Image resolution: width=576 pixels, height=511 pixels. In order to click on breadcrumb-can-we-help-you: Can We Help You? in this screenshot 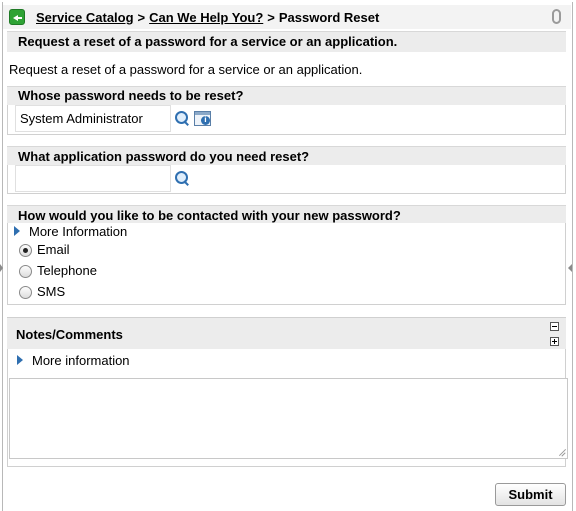, I will do `click(206, 17)`.